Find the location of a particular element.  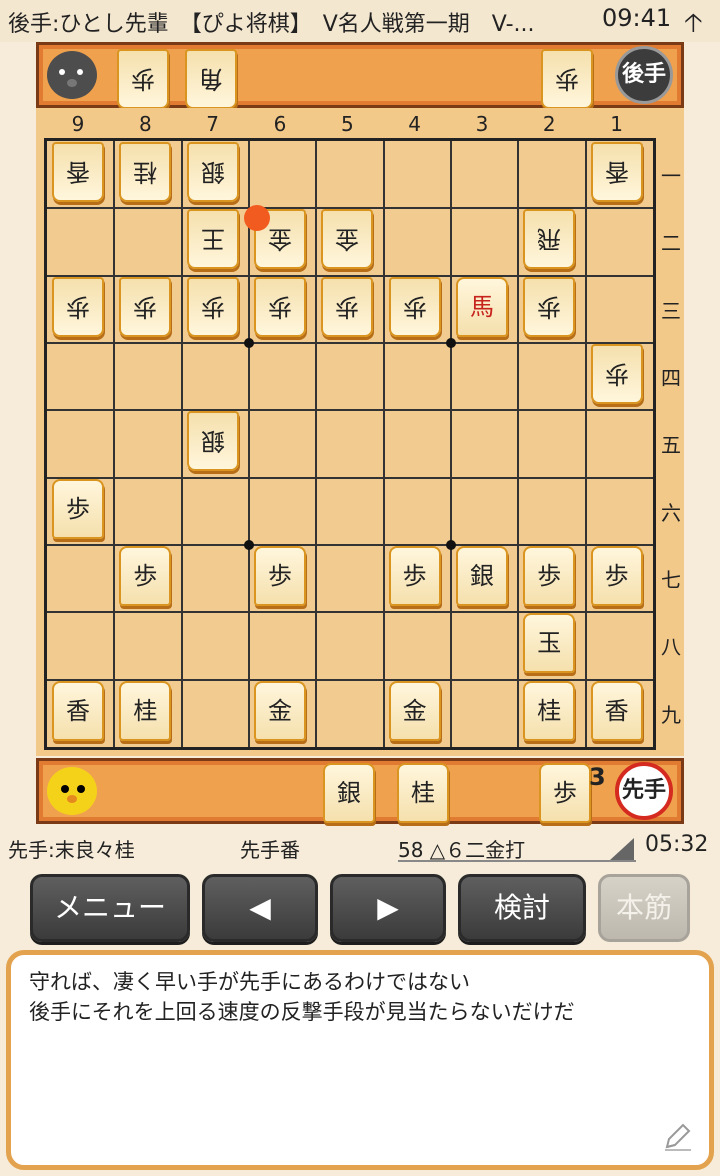

file-label: 9 is located at coordinates (78, 124).